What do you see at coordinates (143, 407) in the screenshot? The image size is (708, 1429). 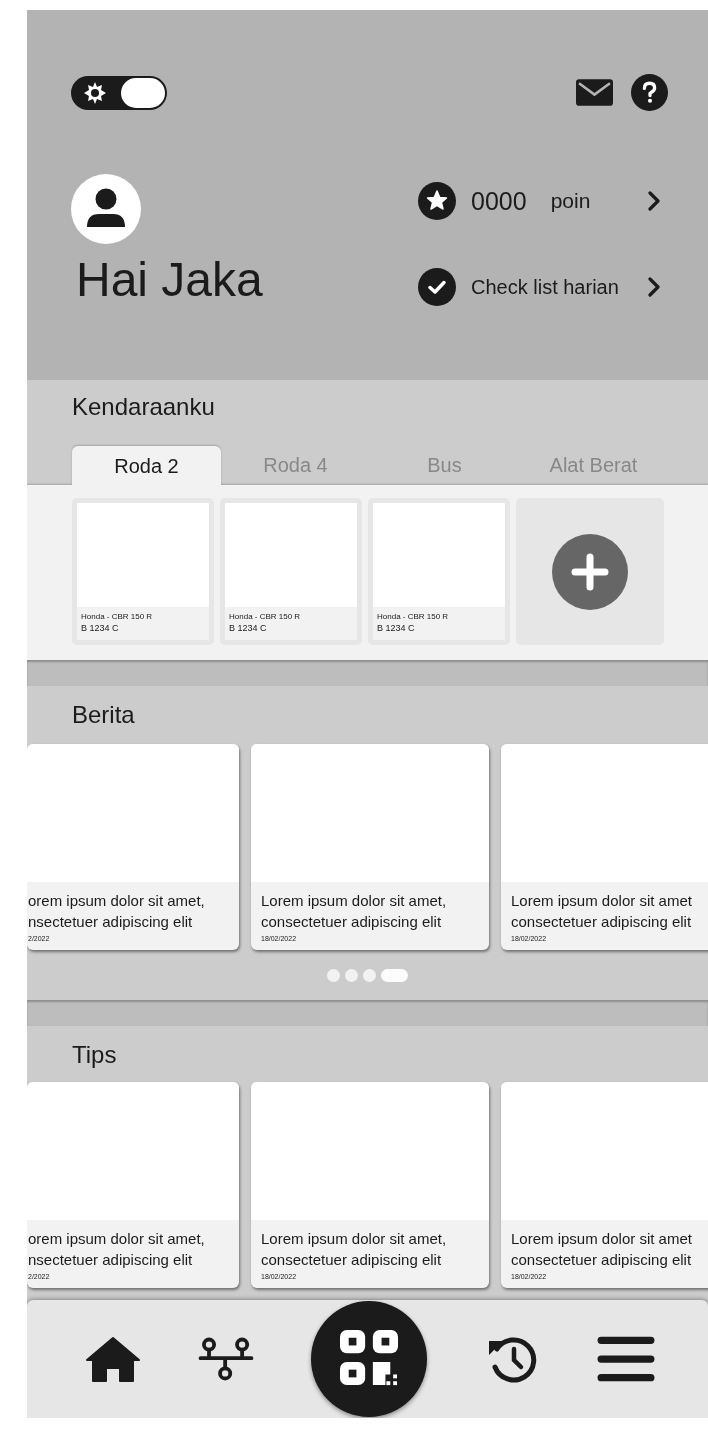 I see `section-title: Kendaraanku` at bounding box center [143, 407].